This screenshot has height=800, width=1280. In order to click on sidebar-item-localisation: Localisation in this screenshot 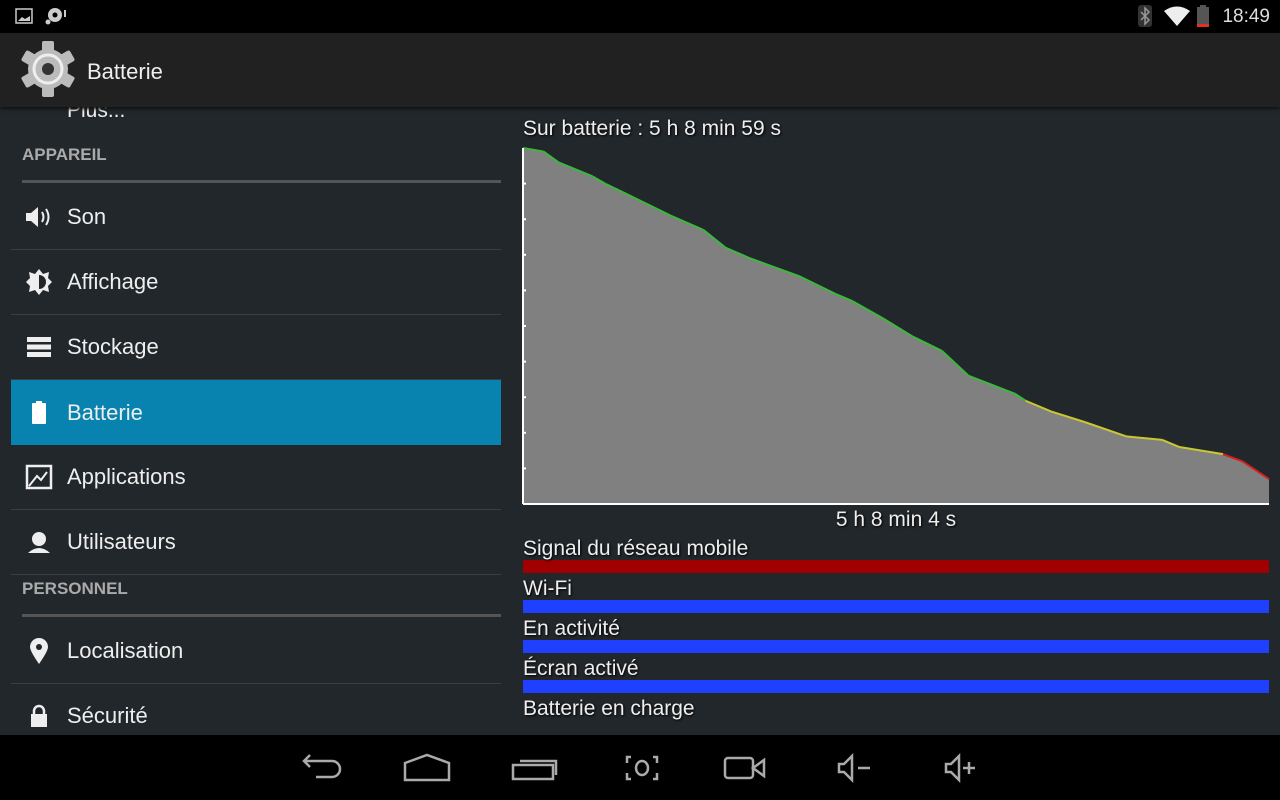, I will do `click(256, 651)`.